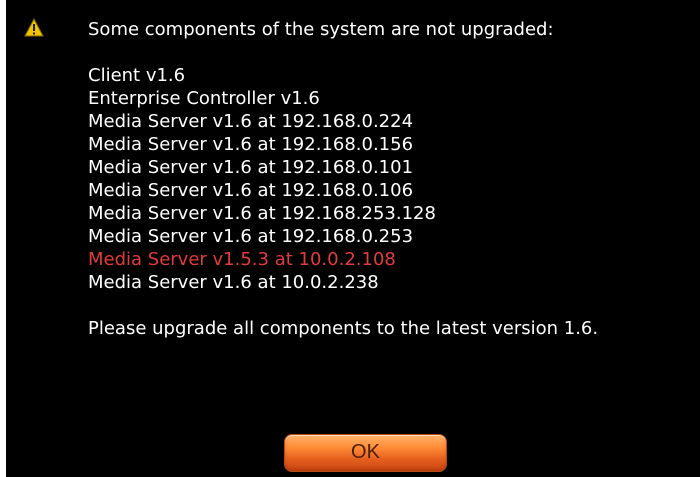 The width and height of the screenshot is (700, 477). What do you see at coordinates (251, 167) in the screenshot?
I see `component-list-item: Media Server v1.6 at 192.168.0.101` at bounding box center [251, 167].